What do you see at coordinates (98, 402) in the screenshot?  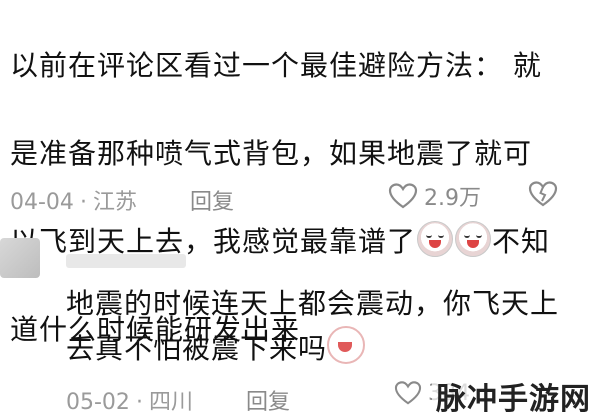 I see `comment-date: 05-02` at bounding box center [98, 402].